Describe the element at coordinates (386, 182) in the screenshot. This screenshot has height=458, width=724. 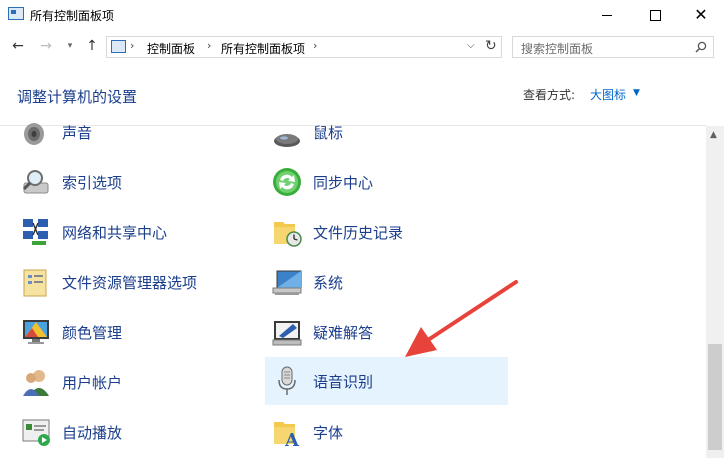
I see `item-sync-center: 同步中心` at that location.